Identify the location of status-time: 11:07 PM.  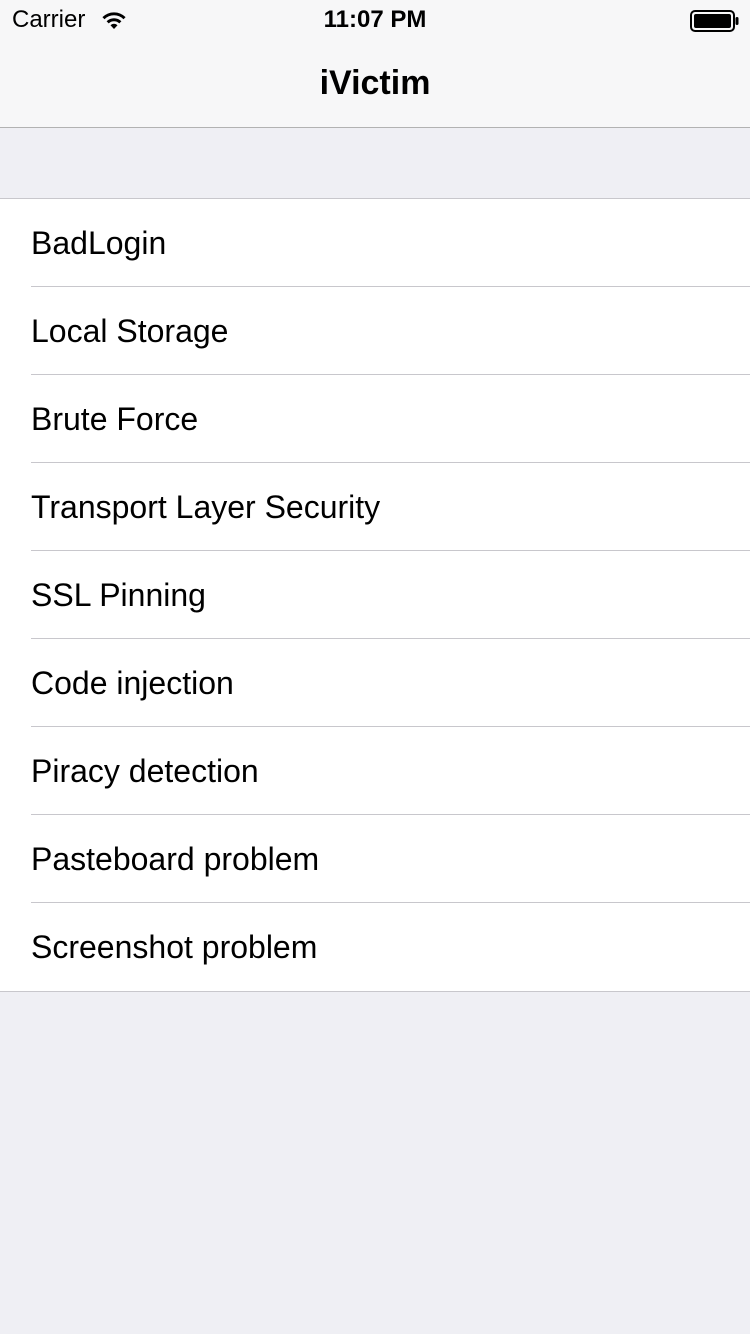
(375, 19).